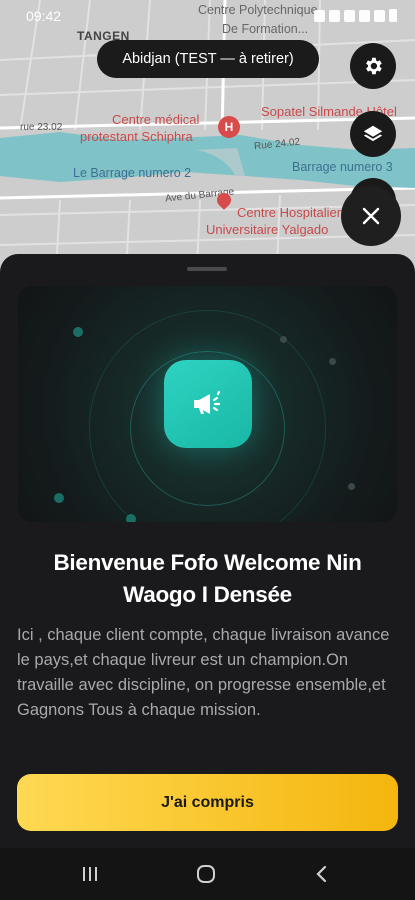  Describe the element at coordinates (342, 167) in the screenshot. I see `map-water-label: Barrage numero 3` at that location.